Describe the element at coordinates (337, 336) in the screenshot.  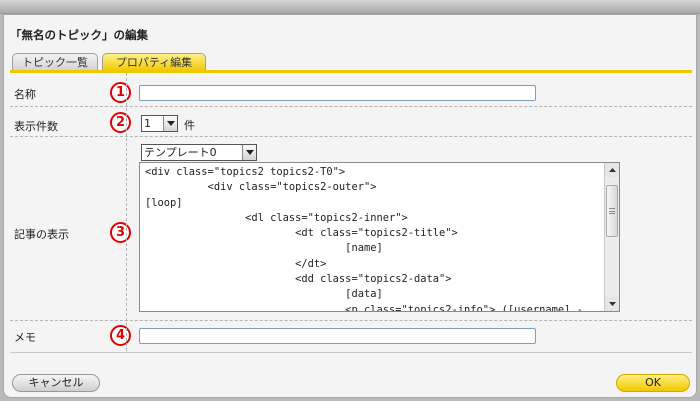
I see `memo-input` at that location.